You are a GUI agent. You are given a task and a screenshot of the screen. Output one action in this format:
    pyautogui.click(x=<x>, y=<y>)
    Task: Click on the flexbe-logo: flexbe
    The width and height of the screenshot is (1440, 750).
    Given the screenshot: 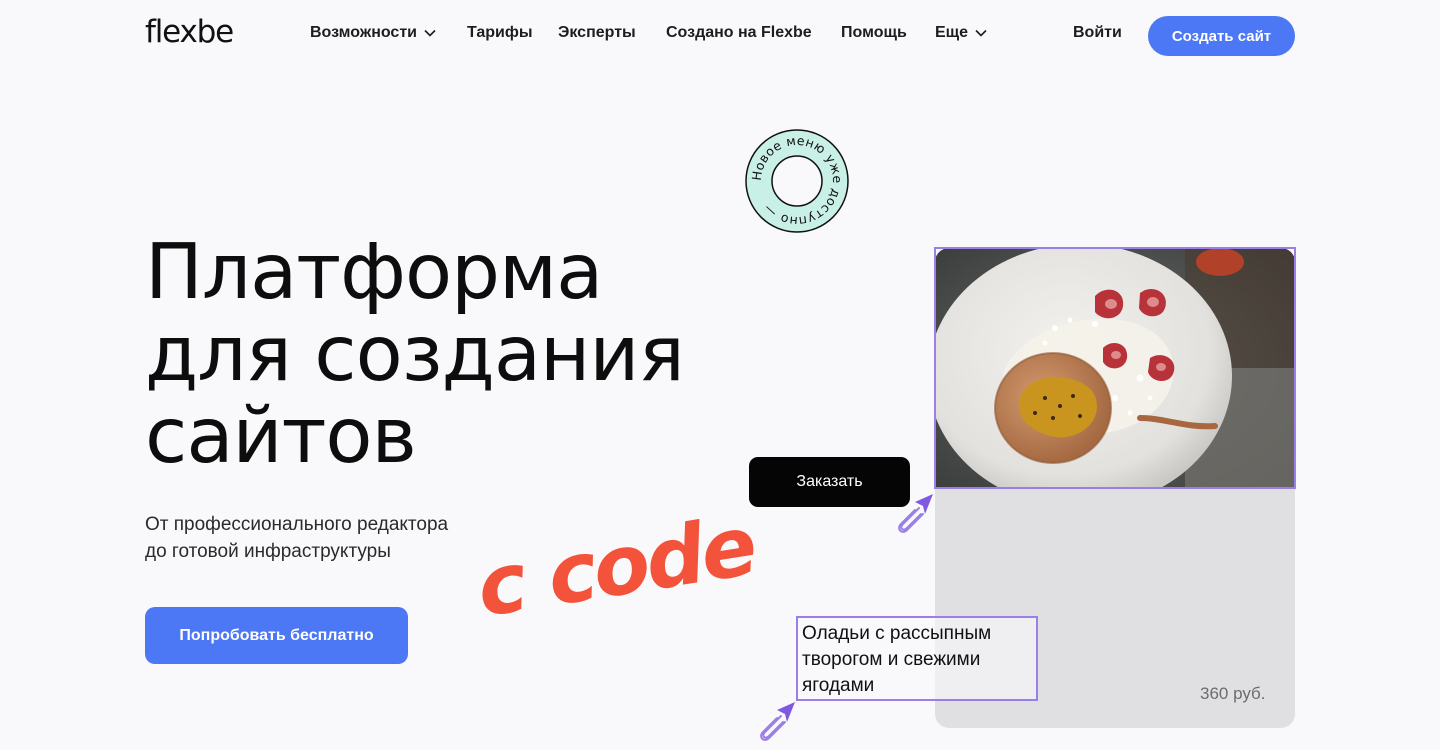 What is the action you would take?
    pyautogui.click(x=189, y=32)
    